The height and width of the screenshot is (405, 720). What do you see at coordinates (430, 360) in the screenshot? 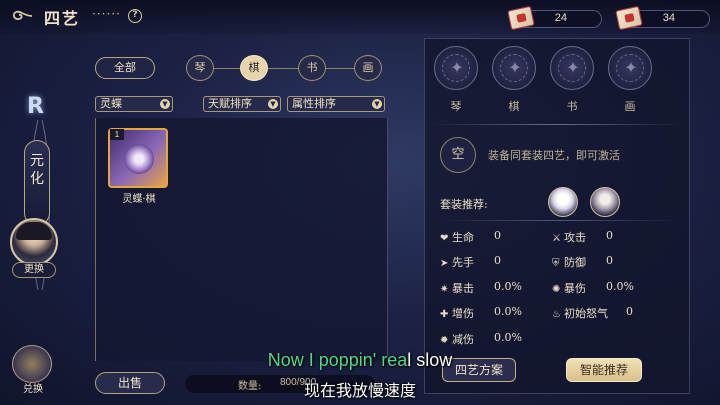
I see `subtitle-english-rest: l slow` at bounding box center [430, 360].